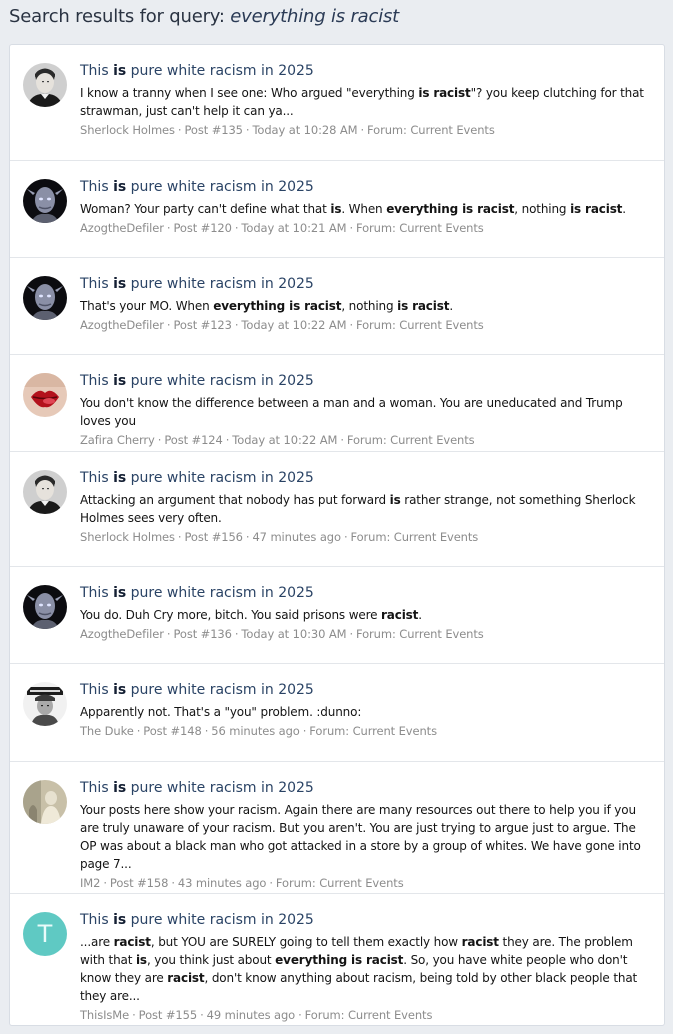 The width and height of the screenshot is (673, 1034). What do you see at coordinates (202, 228) in the screenshot?
I see `post-link: Post #120` at bounding box center [202, 228].